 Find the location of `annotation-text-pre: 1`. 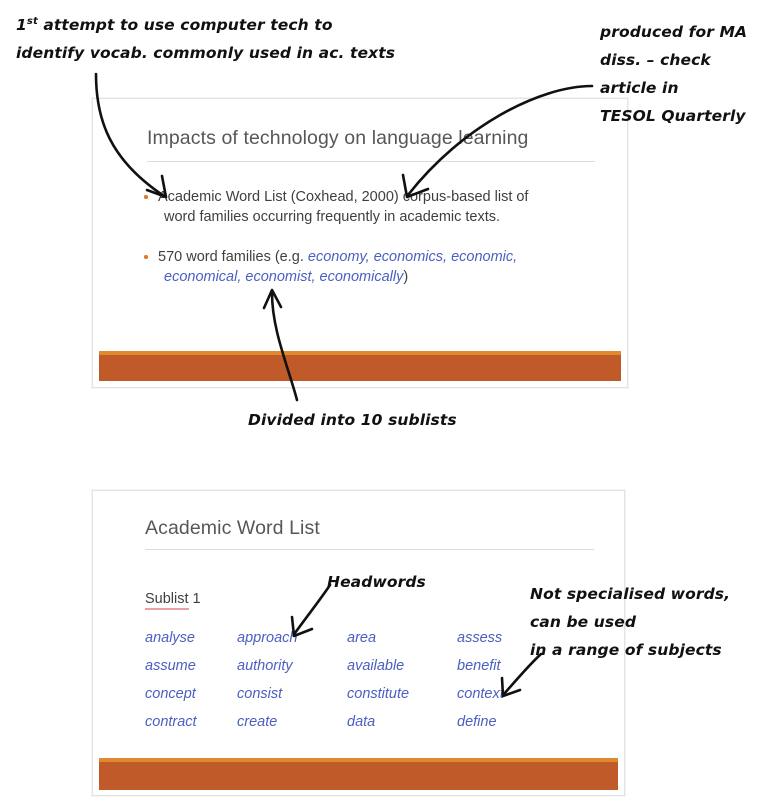

annotation-text-pre: 1 is located at coordinates (21, 25).